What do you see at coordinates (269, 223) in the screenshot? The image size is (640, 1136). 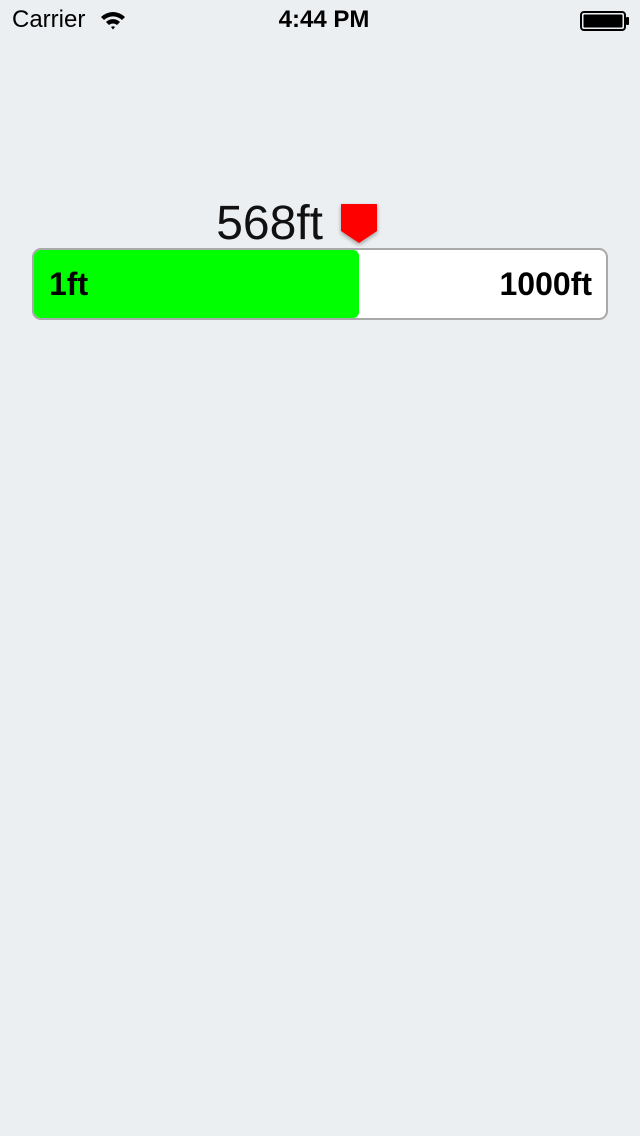 I see `slider-value-label: 568ft` at bounding box center [269, 223].